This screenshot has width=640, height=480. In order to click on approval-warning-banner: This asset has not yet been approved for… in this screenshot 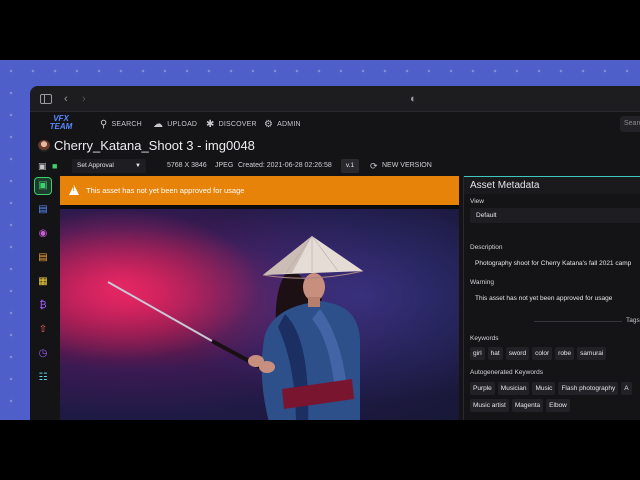, I will do `click(259, 190)`.